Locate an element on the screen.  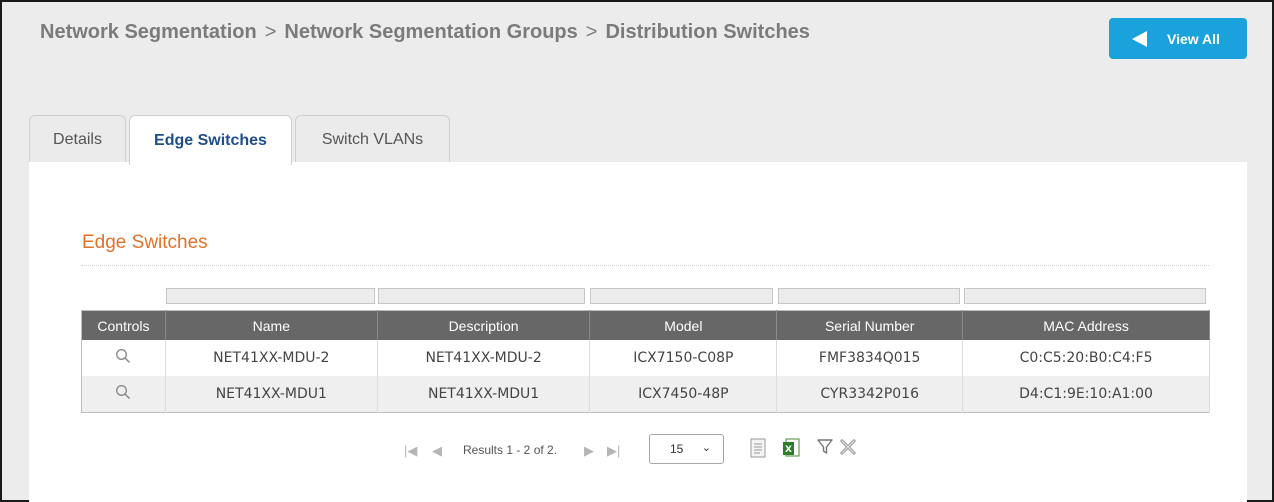
mac-address-cell: C0:C5:20:B0:C4:F5 is located at coordinates (1086, 358).